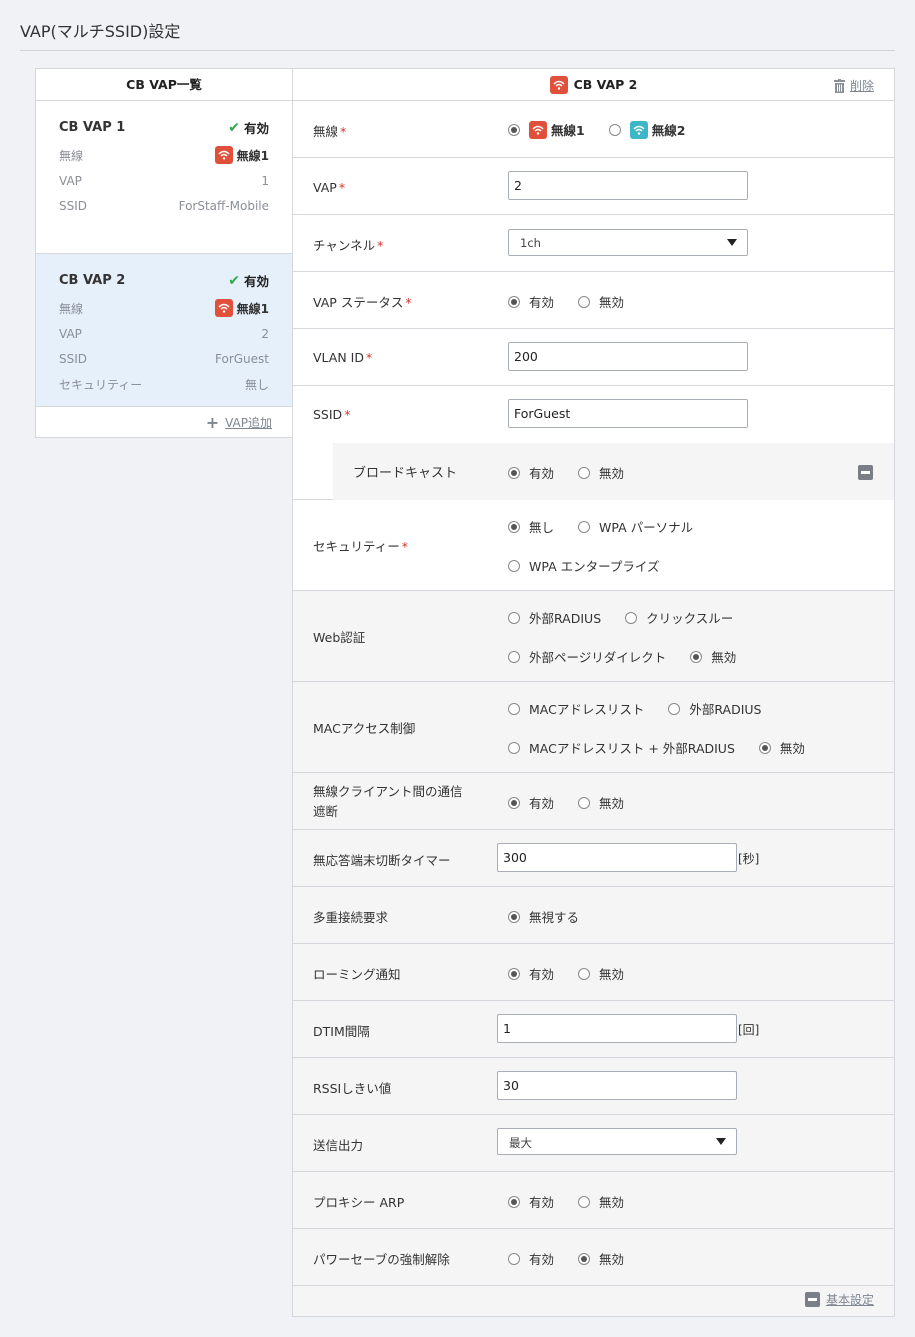 This screenshot has height=1337, width=915. I want to click on add-vap-button: + VAP追加, so click(239, 422).